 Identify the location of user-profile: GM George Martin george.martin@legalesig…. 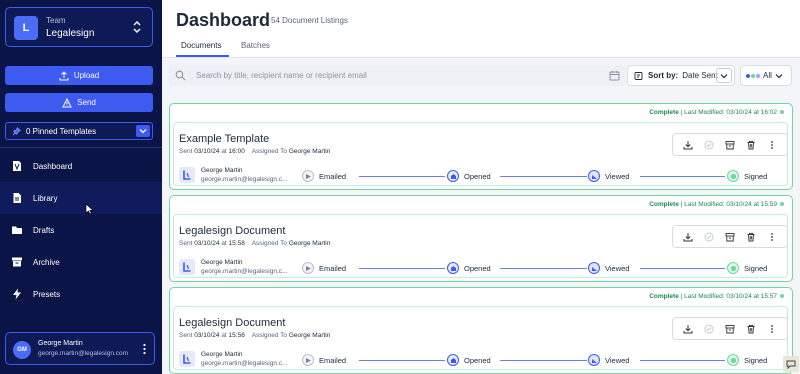
(80, 348).